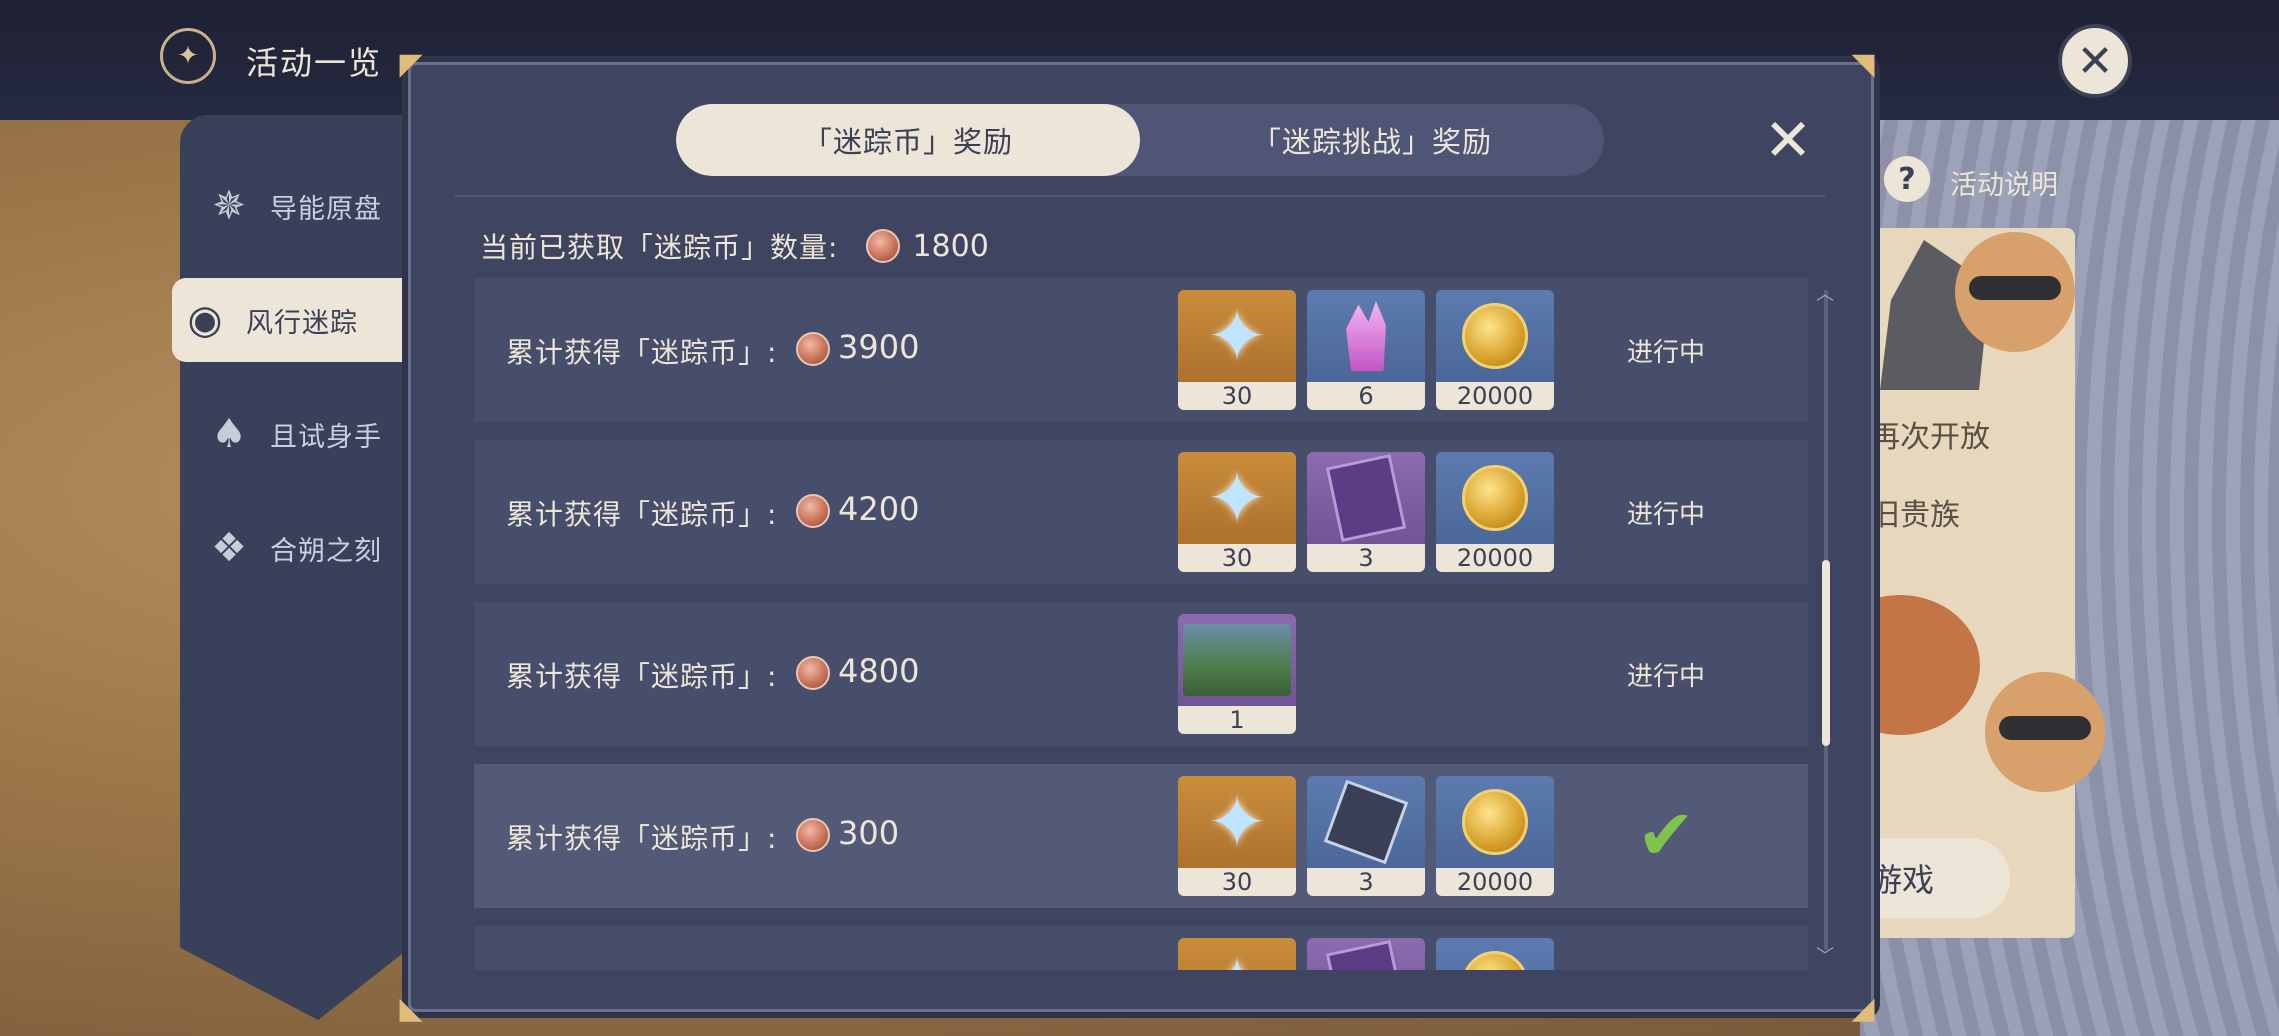 This screenshot has width=2279, height=1036. I want to click on row-threshold: 4800, so click(879, 671).